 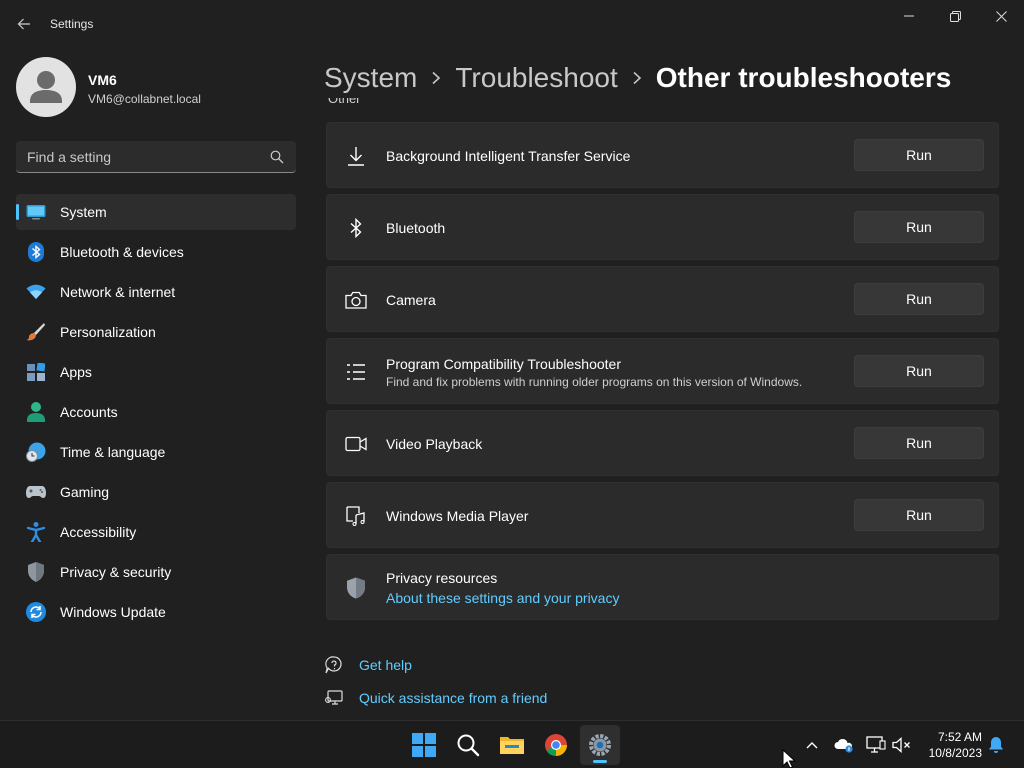 I want to click on restore-icon, so click(x=955, y=16).